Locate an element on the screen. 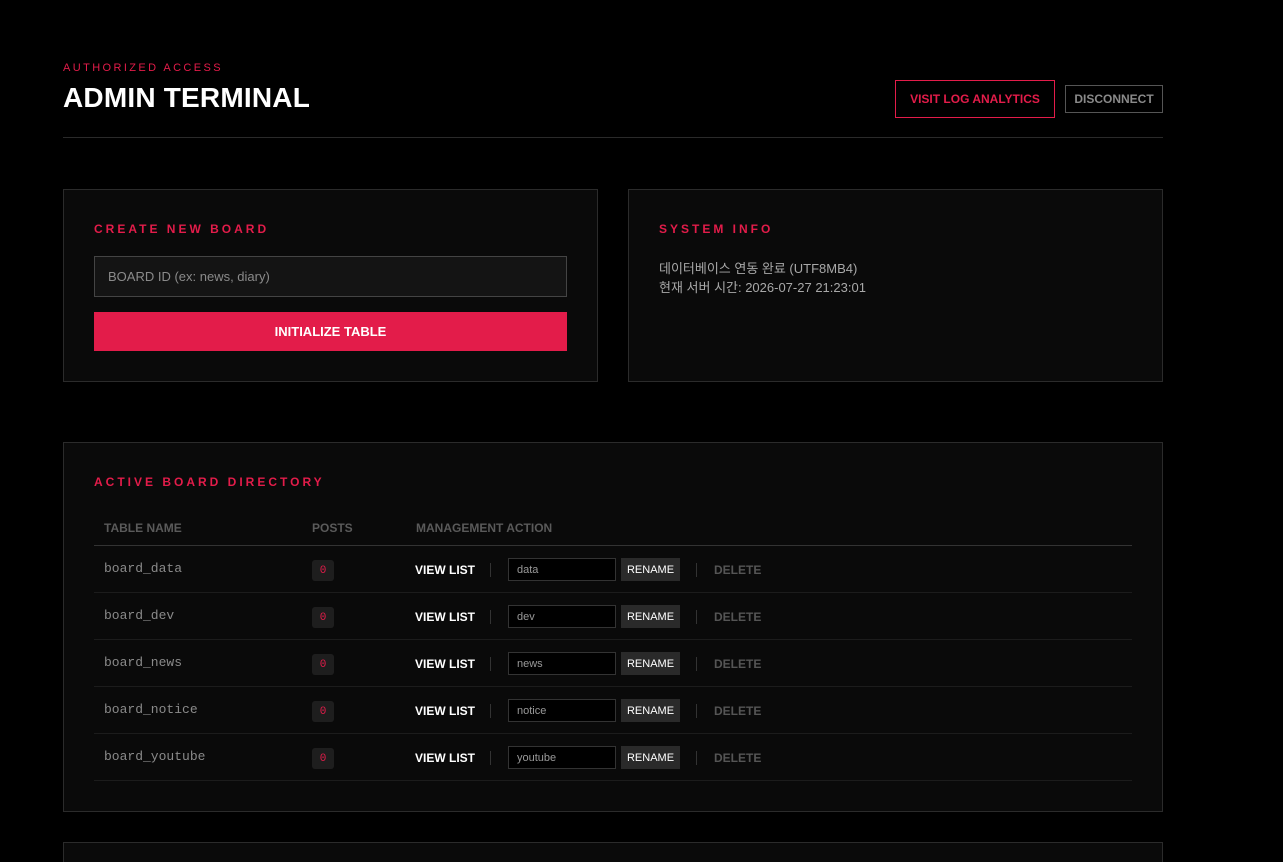 This screenshot has height=862, width=1283. table-name: board_news is located at coordinates (143, 662).